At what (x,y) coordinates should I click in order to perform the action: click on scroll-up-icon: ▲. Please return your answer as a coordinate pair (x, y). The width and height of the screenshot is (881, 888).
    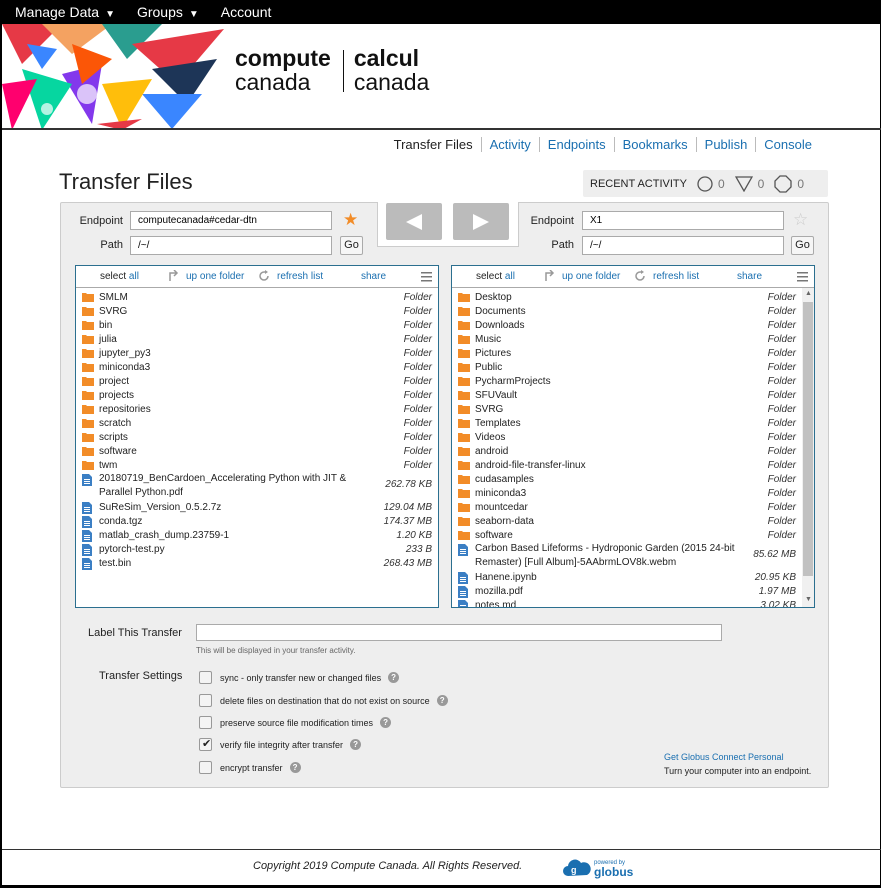
    Looking at the image, I should click on (808, 293).